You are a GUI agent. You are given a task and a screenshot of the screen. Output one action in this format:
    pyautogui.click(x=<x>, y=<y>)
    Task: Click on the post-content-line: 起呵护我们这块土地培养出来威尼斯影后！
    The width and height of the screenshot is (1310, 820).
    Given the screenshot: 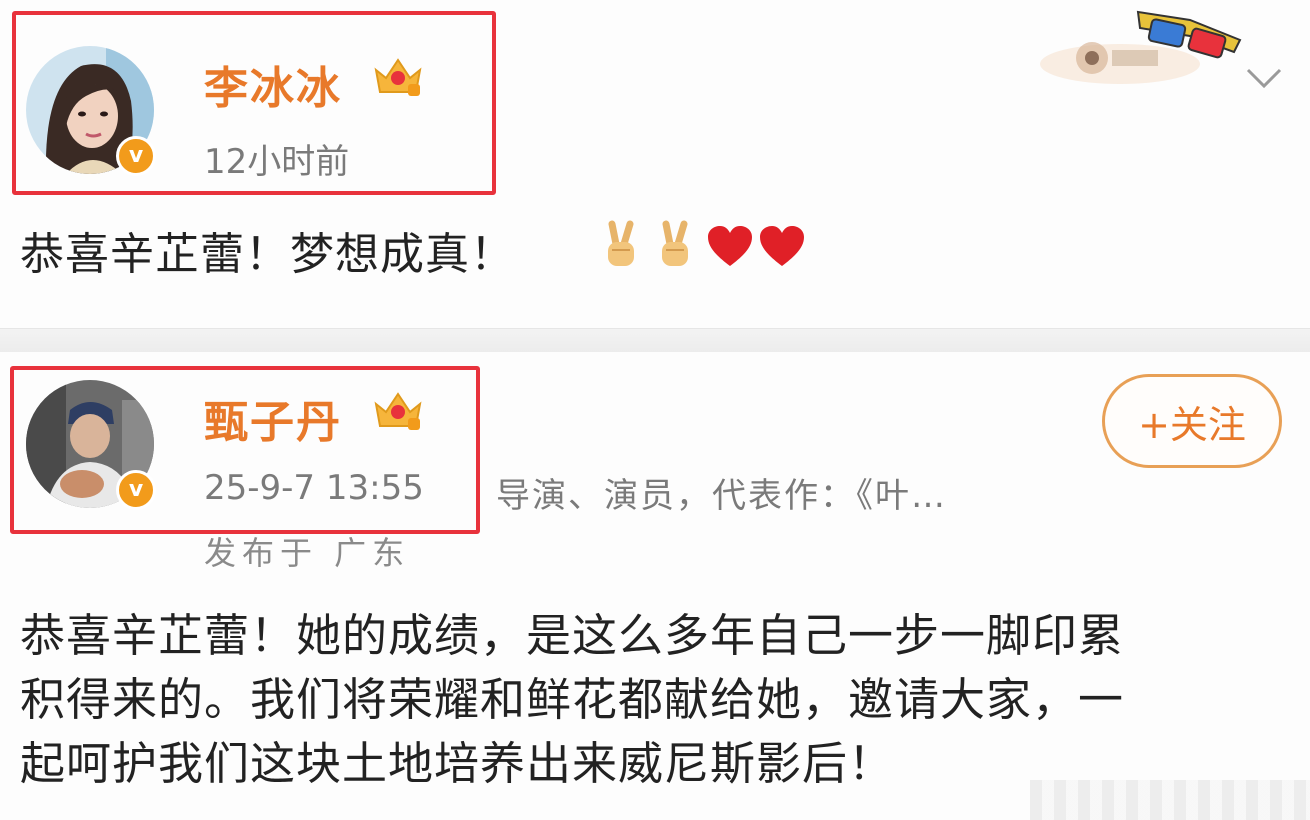 What is the action you would take?
    pyautogui.click(x=457, y=763)
    